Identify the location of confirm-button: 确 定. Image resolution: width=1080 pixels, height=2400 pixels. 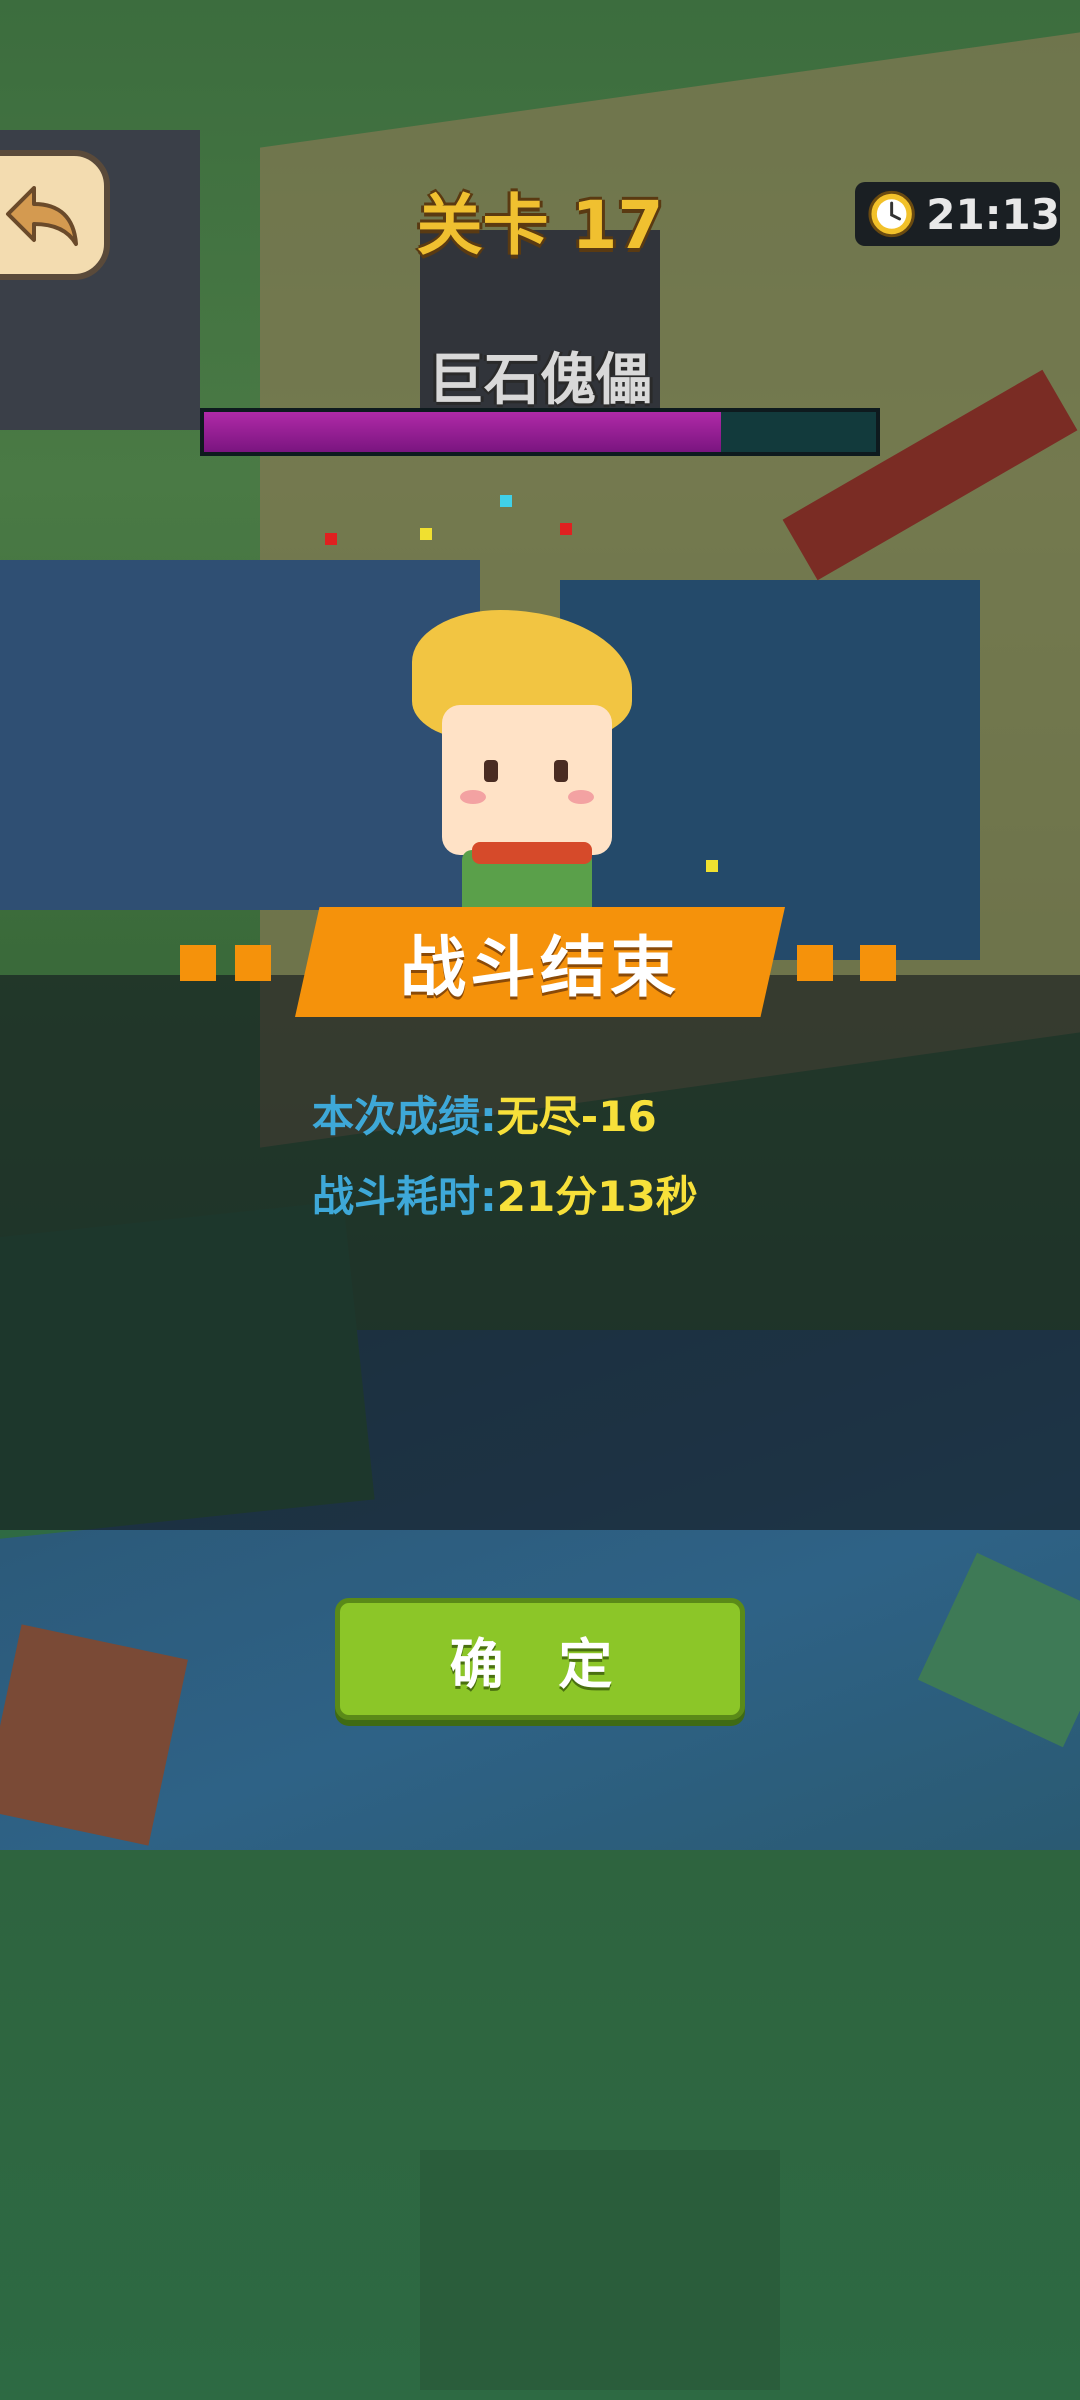
(540, 1659).